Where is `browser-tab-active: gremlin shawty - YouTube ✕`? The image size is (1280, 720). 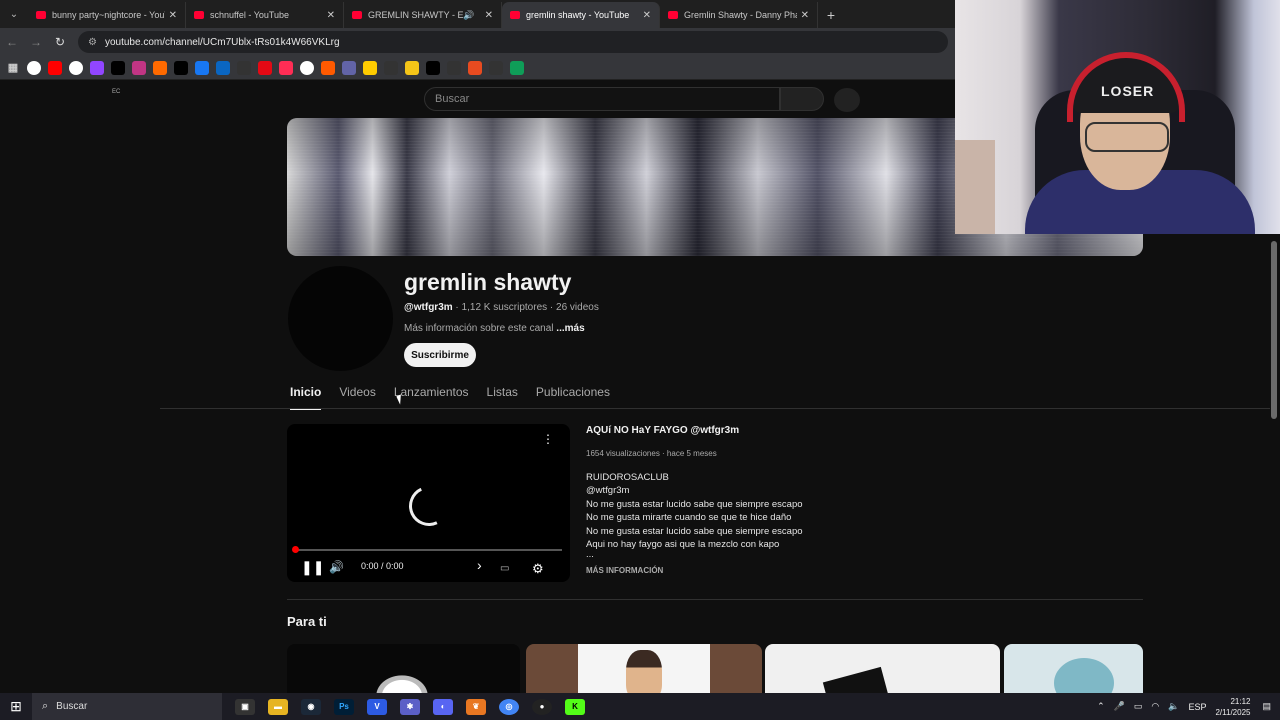
browser-tab-active: gremlin shawty - YouTube ✕ is located at coordinates (581, 15).